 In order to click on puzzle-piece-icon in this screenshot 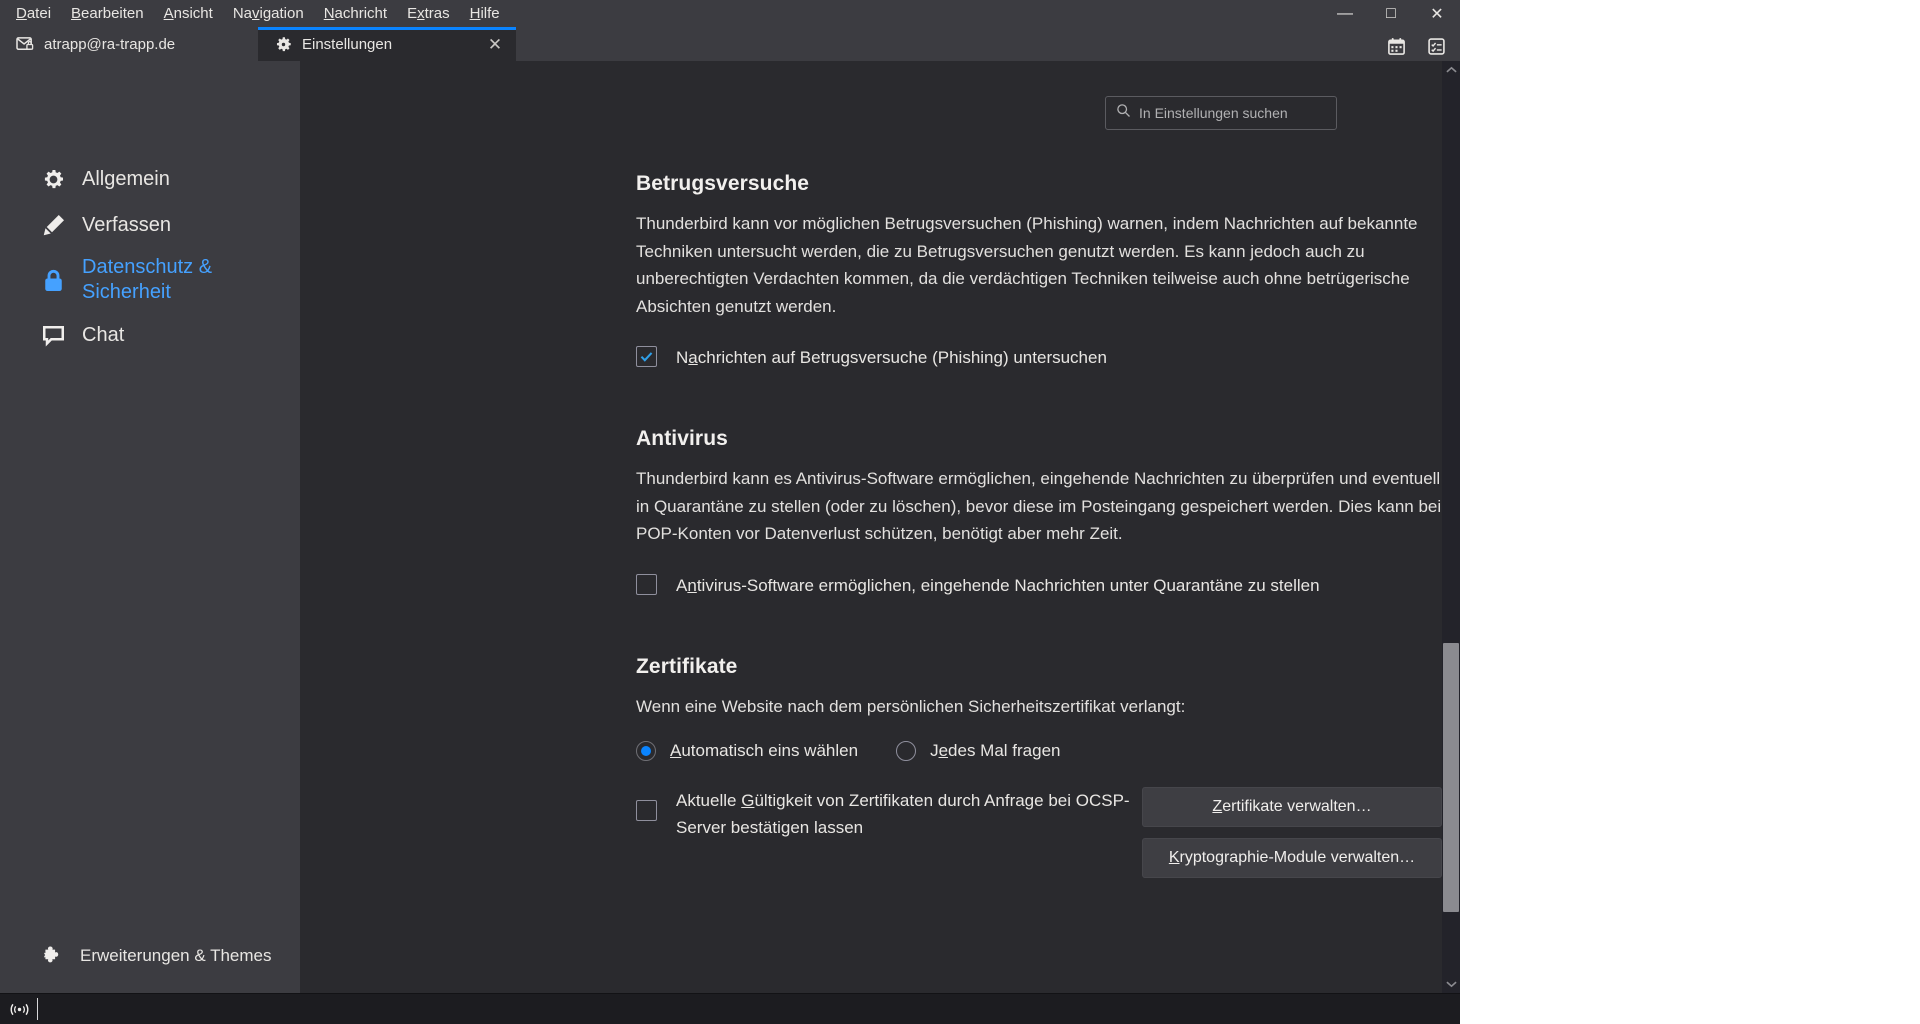, I will do `click(53, 956)`.